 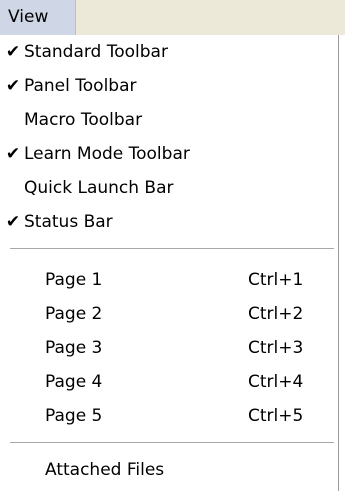 What do you see at coordinates (80, 86) in the screenshot?
I see `menu-item-label: Panel Toolbar` at bounding box center [80, 86].